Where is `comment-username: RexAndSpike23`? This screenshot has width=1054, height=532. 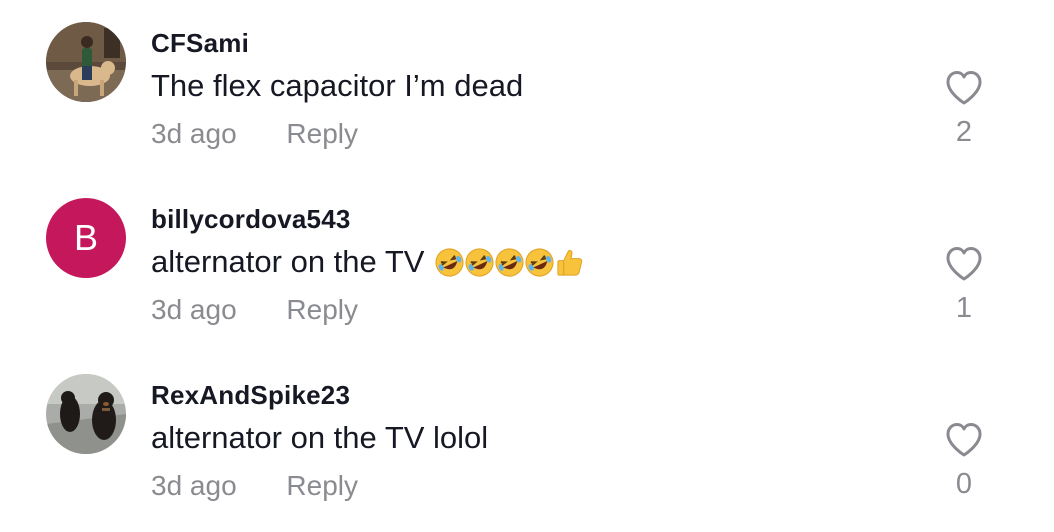
comment-username: RexAndSpike23 is located at coordinates (250, 395).